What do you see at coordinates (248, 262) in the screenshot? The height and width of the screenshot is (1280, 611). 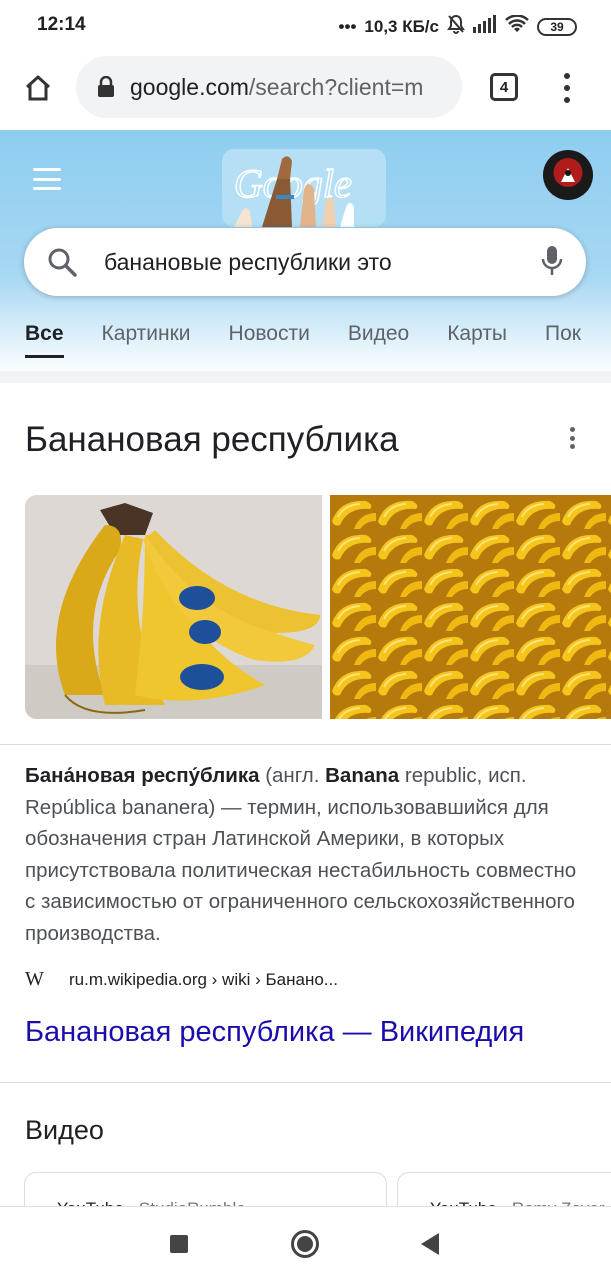 I see `search-query: банановые республики это` at bounding box center [248, 262].